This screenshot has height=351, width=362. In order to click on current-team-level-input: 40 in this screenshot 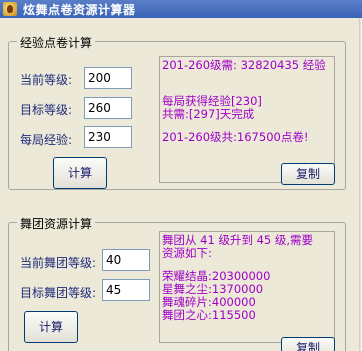, I will do `click(126, 260)`.